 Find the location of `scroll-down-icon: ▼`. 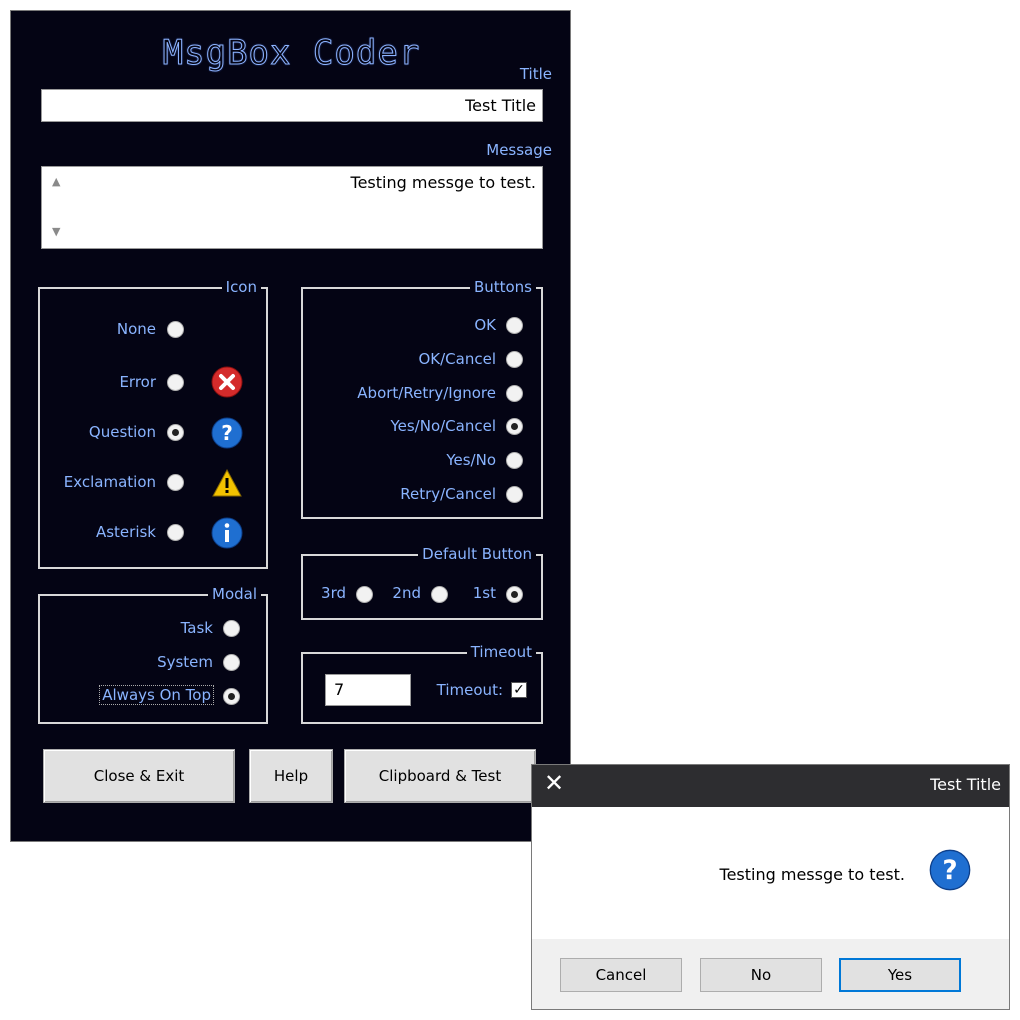

scroll-down-icon: ▼ is located at coordinates (56, 231).